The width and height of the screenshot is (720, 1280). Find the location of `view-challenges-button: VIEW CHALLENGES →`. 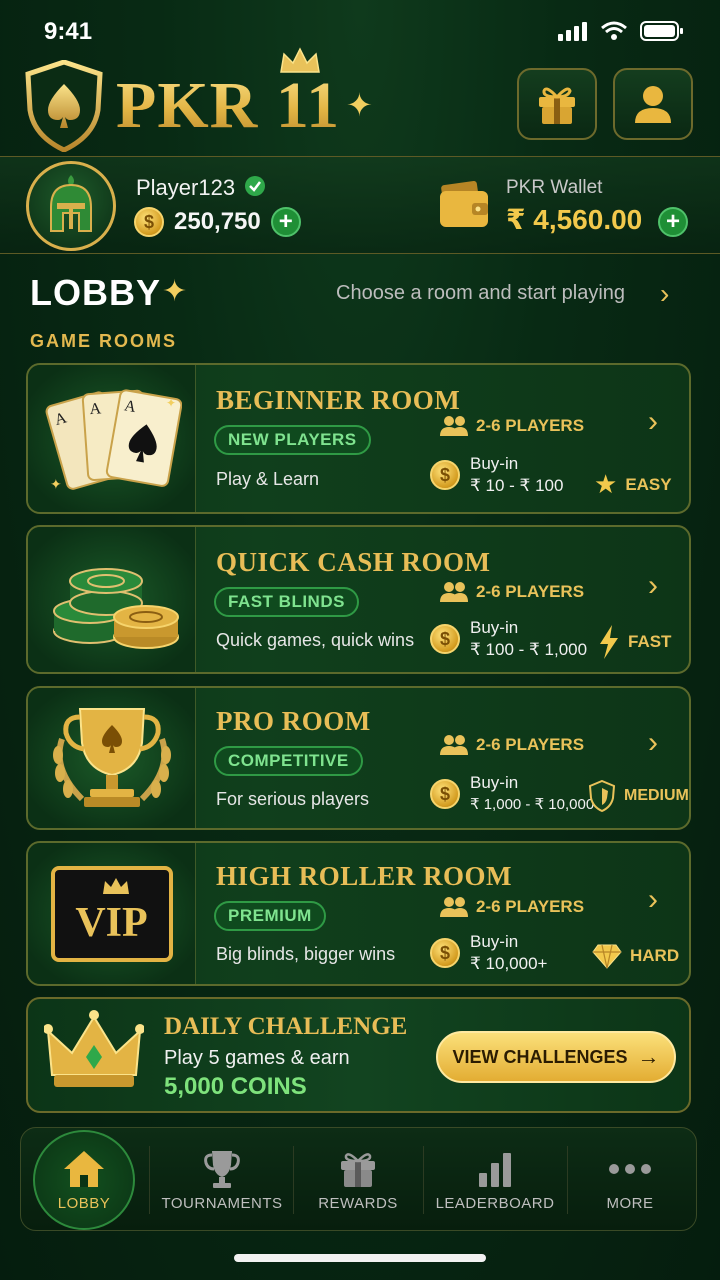

view-challenges-button: VIEW CHALLENGES → is located at coordinates (556, 1057).